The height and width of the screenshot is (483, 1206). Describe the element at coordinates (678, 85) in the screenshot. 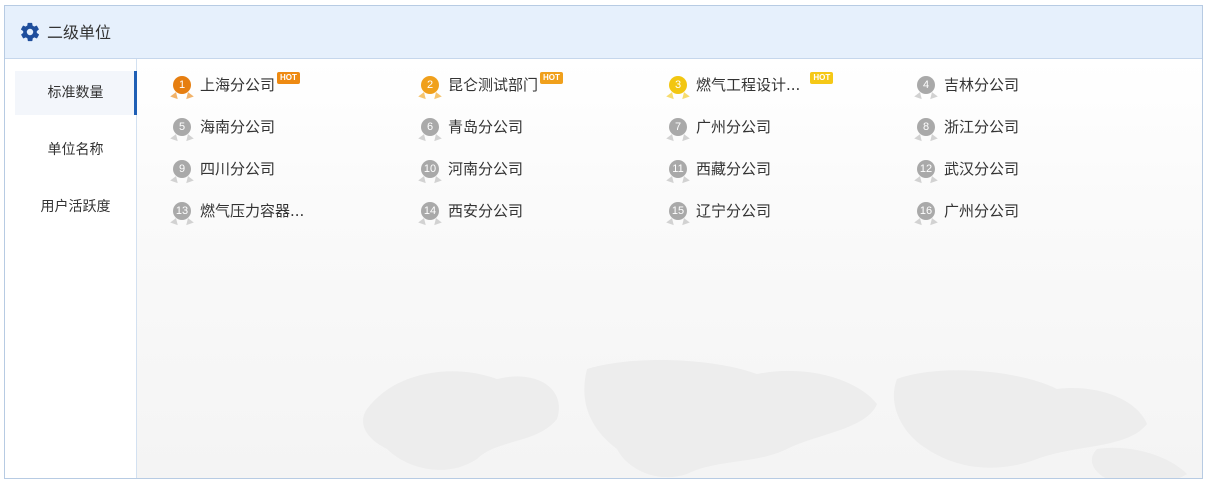

I see `rank-medal-icon: 3` at that location.